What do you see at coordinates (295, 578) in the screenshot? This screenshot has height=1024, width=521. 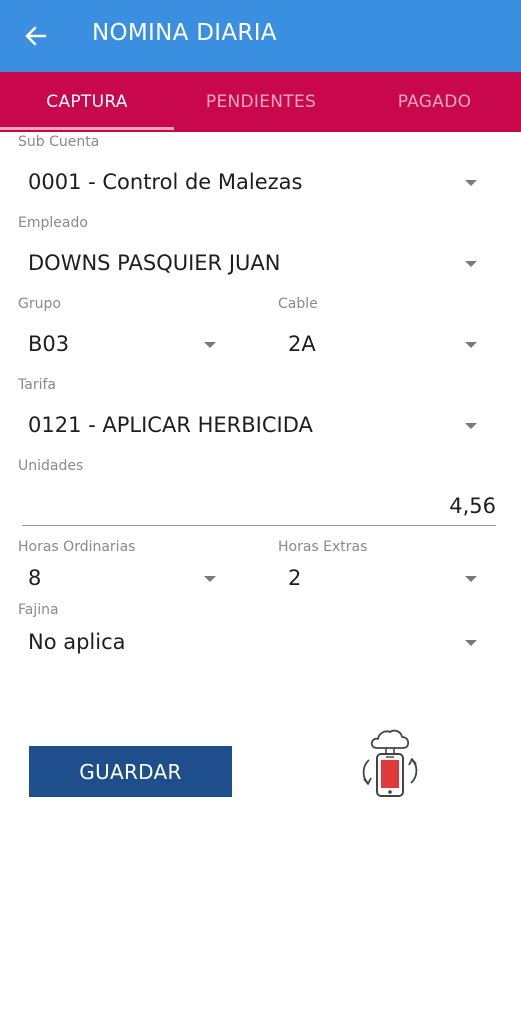 I see `horas-extras-value: 2` at bounding box center [295, 578].